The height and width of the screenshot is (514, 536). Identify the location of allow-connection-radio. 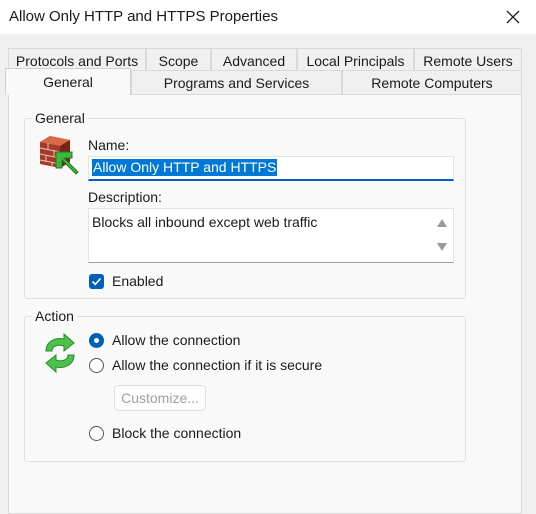
(96, 340).